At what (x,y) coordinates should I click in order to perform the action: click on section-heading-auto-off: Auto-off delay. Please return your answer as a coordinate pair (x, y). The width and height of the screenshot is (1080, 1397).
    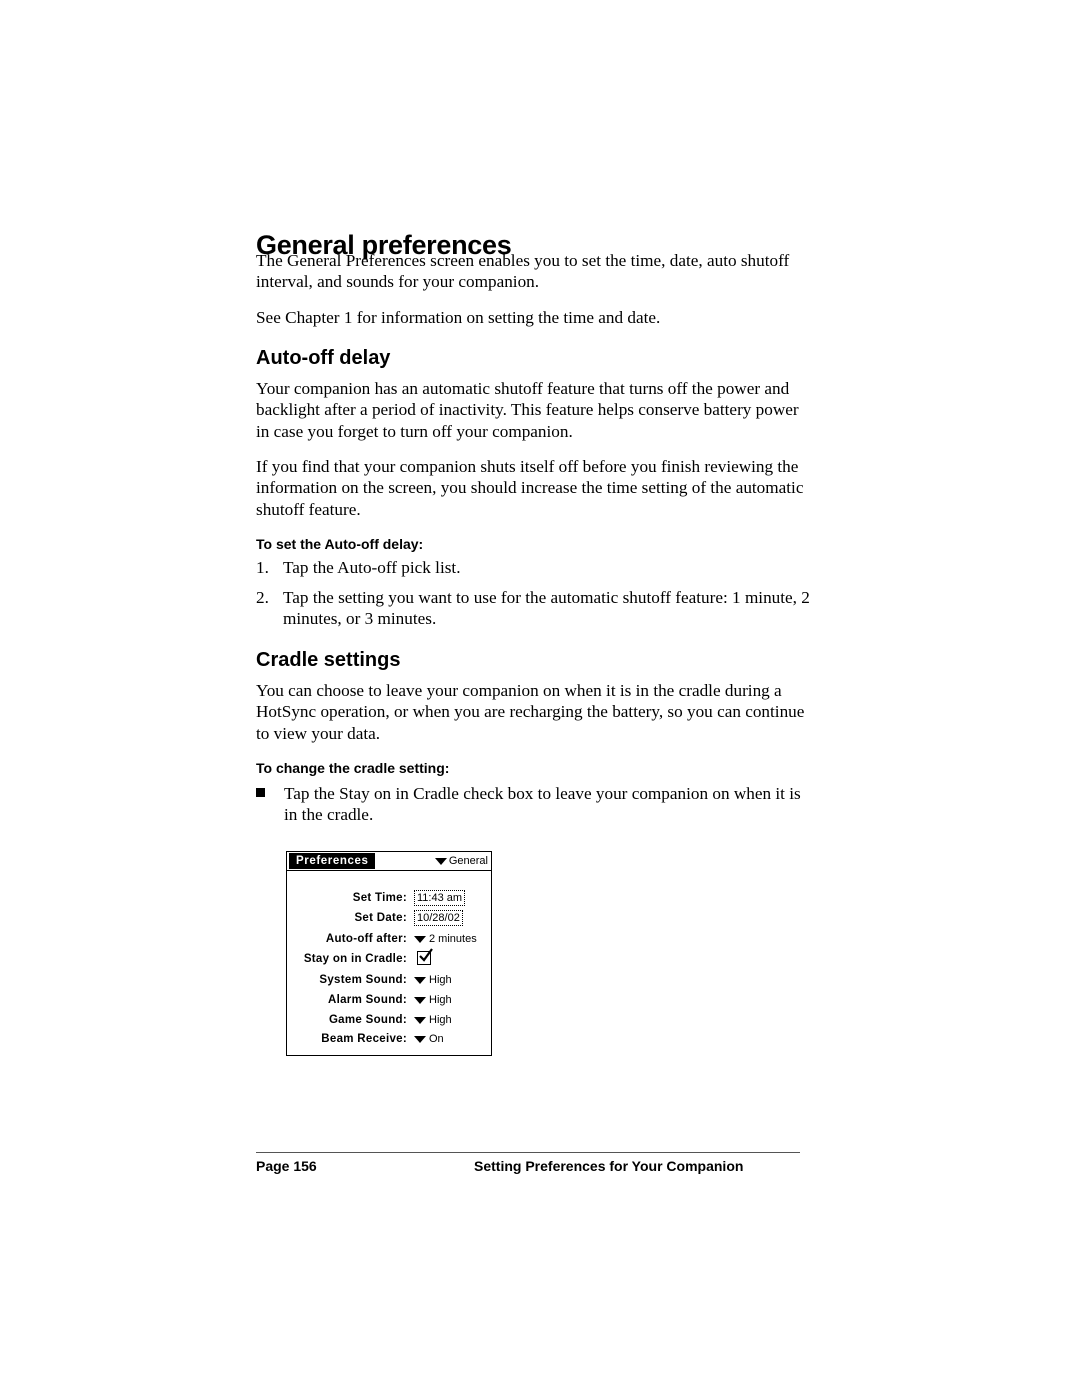
    Looking at the image, I should click on (323, 358).